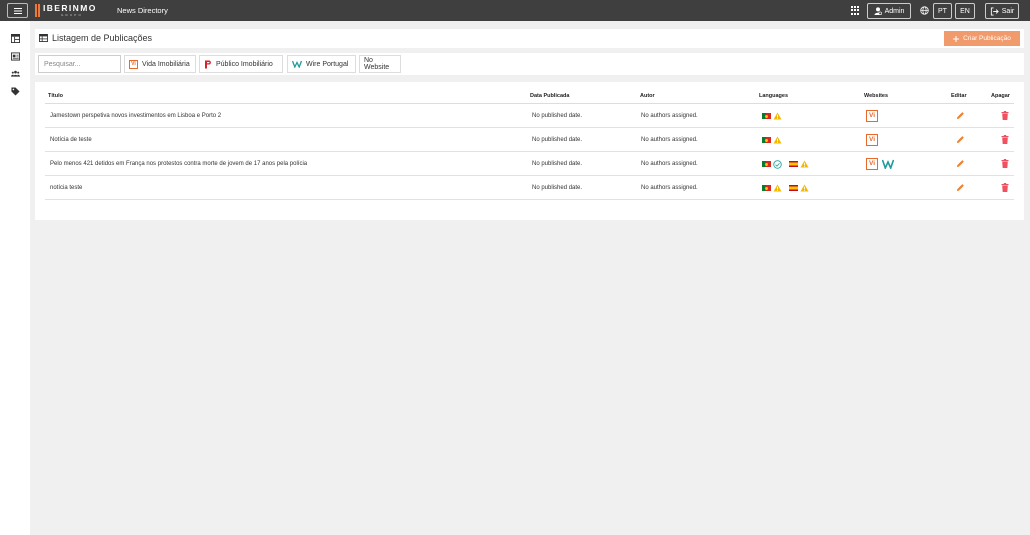 This screenshot has width=1030, height=535. I want to click on col-delete: Apagar, so click(1000, 96).